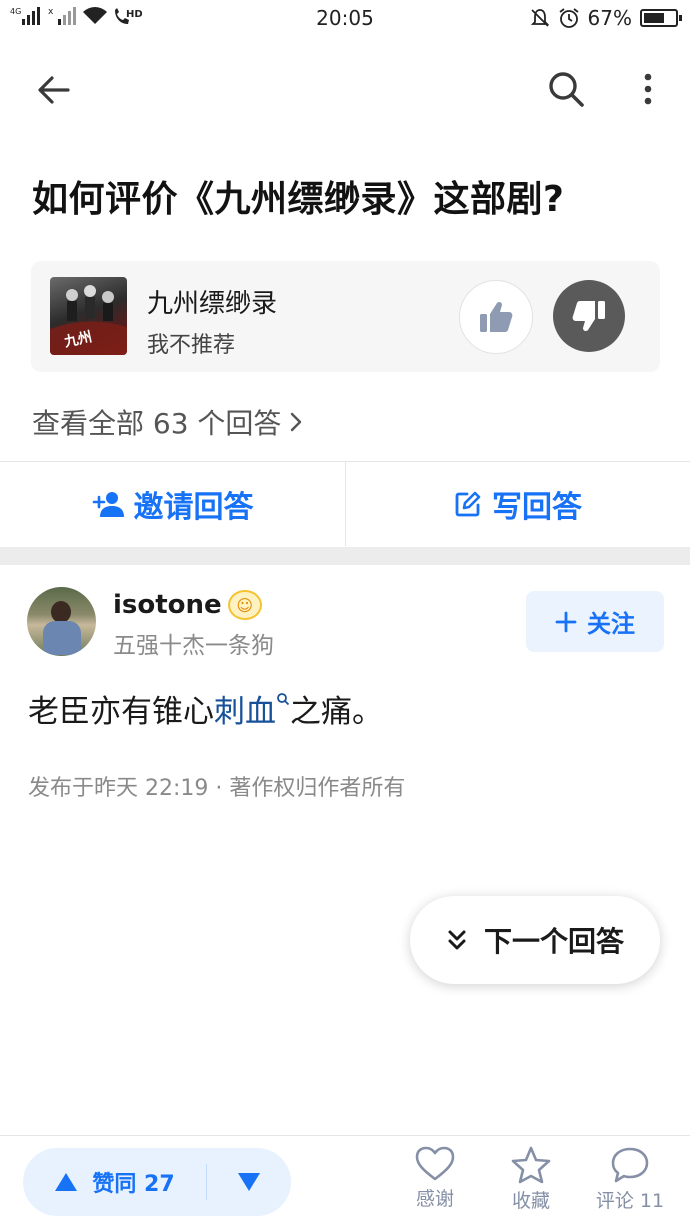  What do you see at coordinates (61, 612) in the screenshot?
I see `avatar-head` at bounding box center [61, 612].